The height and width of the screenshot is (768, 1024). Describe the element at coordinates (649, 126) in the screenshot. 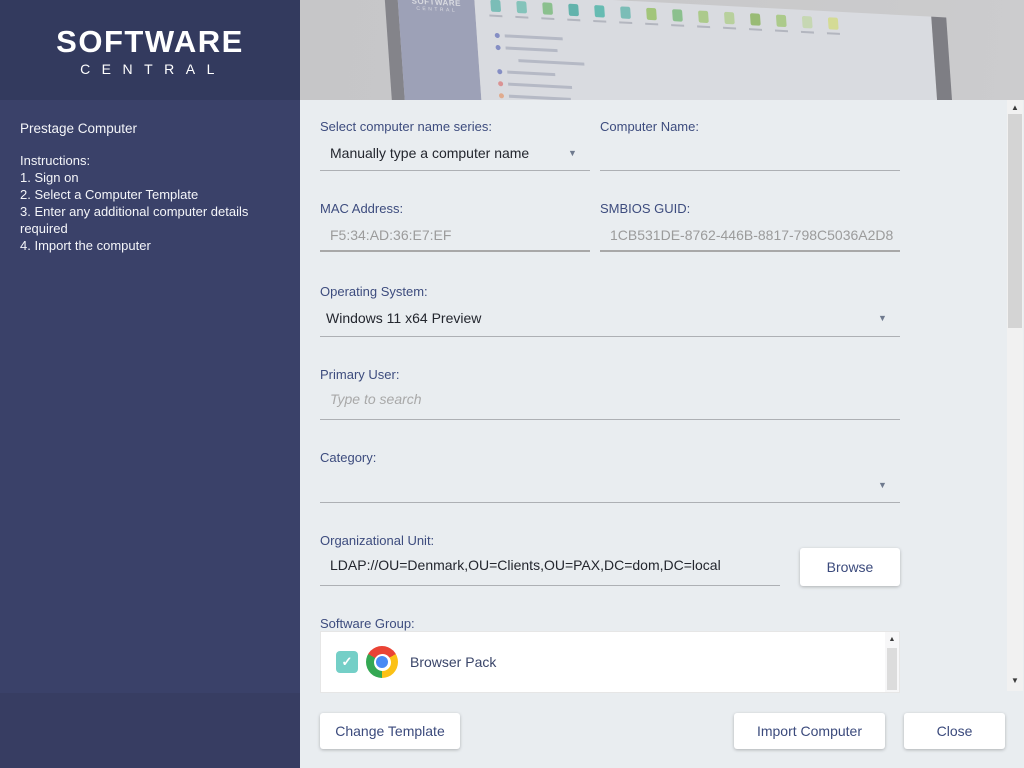

I see `computer-name-label: Computer Name:` at that location.